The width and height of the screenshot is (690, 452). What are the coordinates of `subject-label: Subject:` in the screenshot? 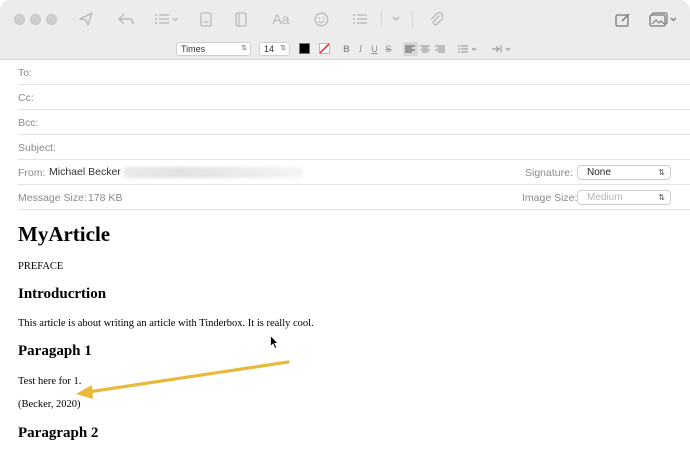 It's located at (37, 148).